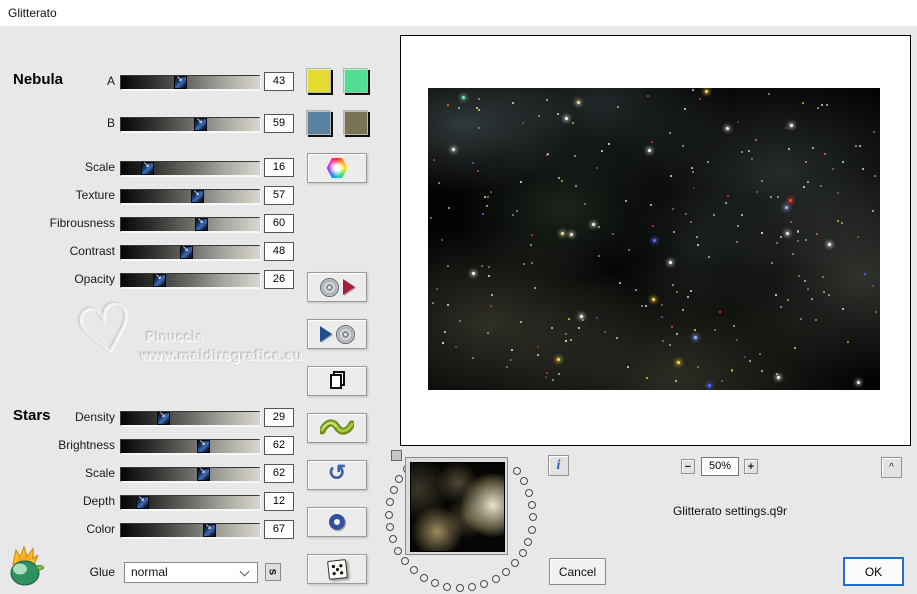 The width and height of the screenshot is (917, 594). Describe the element at coordinates (337, 381) in the screenshot. I see `copy-settings-button` at that location.